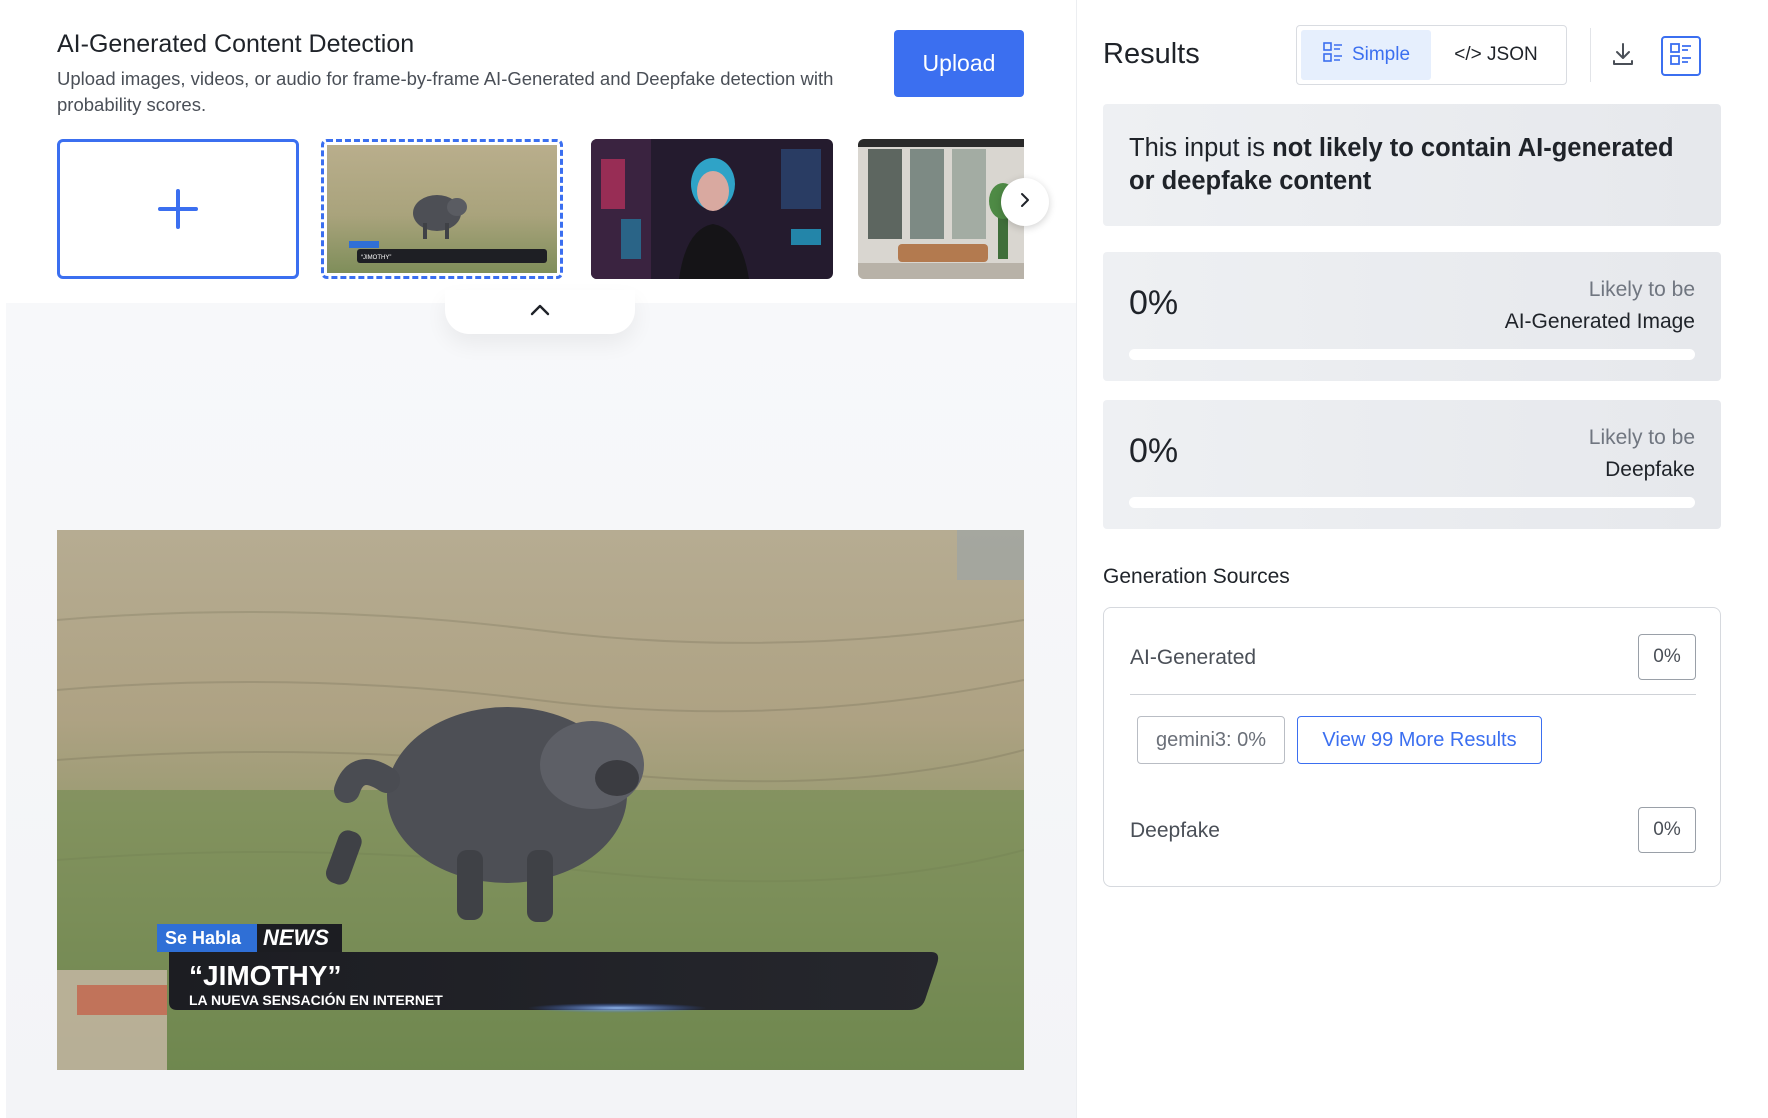 The width and height of the screenshot is (1768, 1118). Describe the element at coordinates (316, 999) in the screenshot. I see `news-subline: LA NUEVA SENSACIÓN EN INTERNET` at that location.